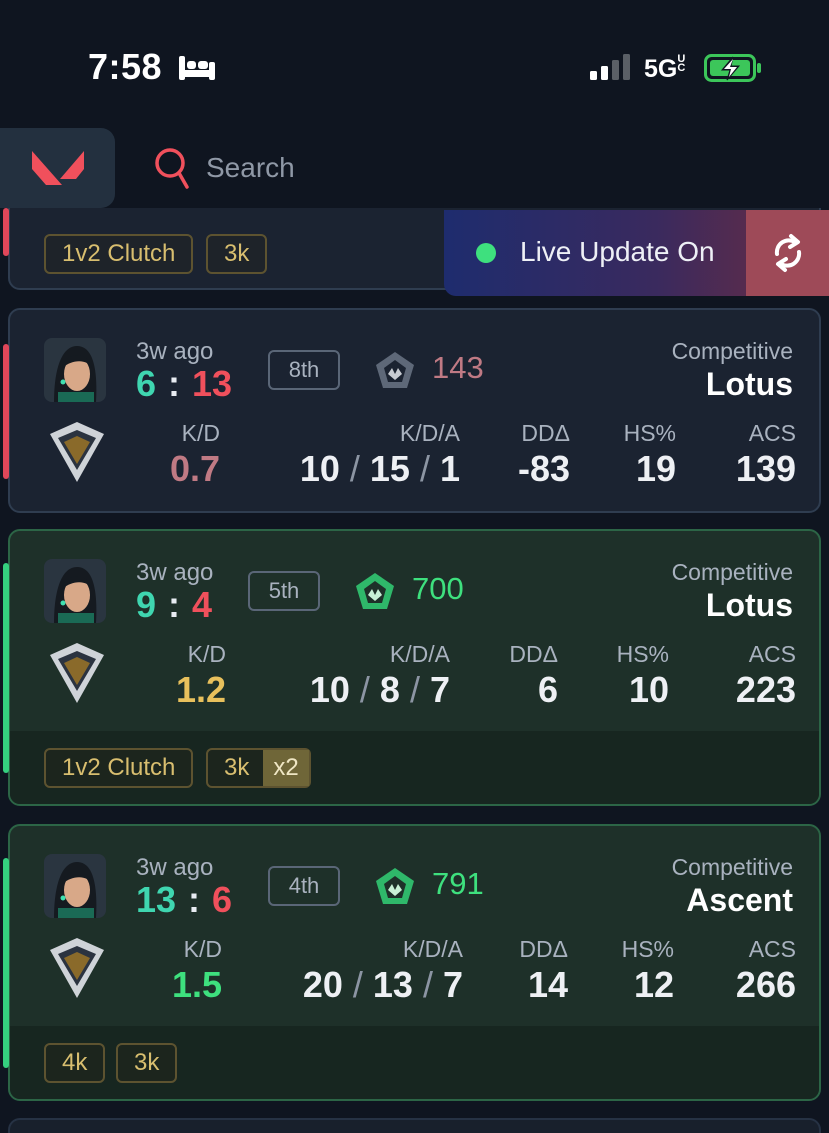 The width and height of the screenshot is (829, 1133). What do you see at coordinates (414, 1125) in the screenshot?
I see `match-card-partial` at bounding box center [414, 1125].